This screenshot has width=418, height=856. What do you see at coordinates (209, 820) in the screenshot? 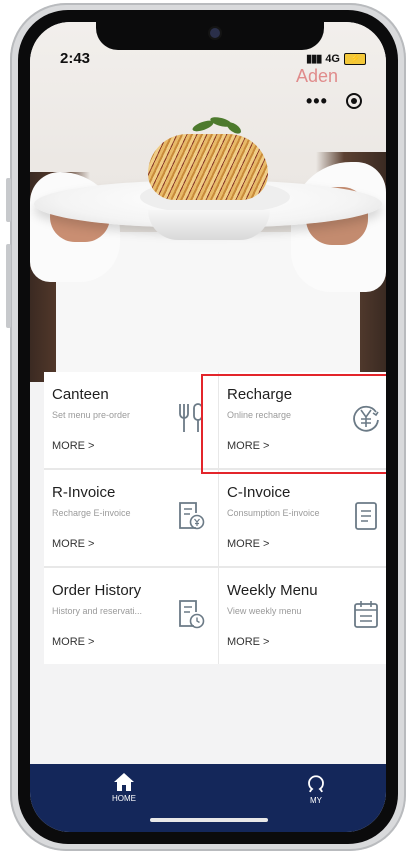
I see `home-indicator` at bounding box center [209, 820].